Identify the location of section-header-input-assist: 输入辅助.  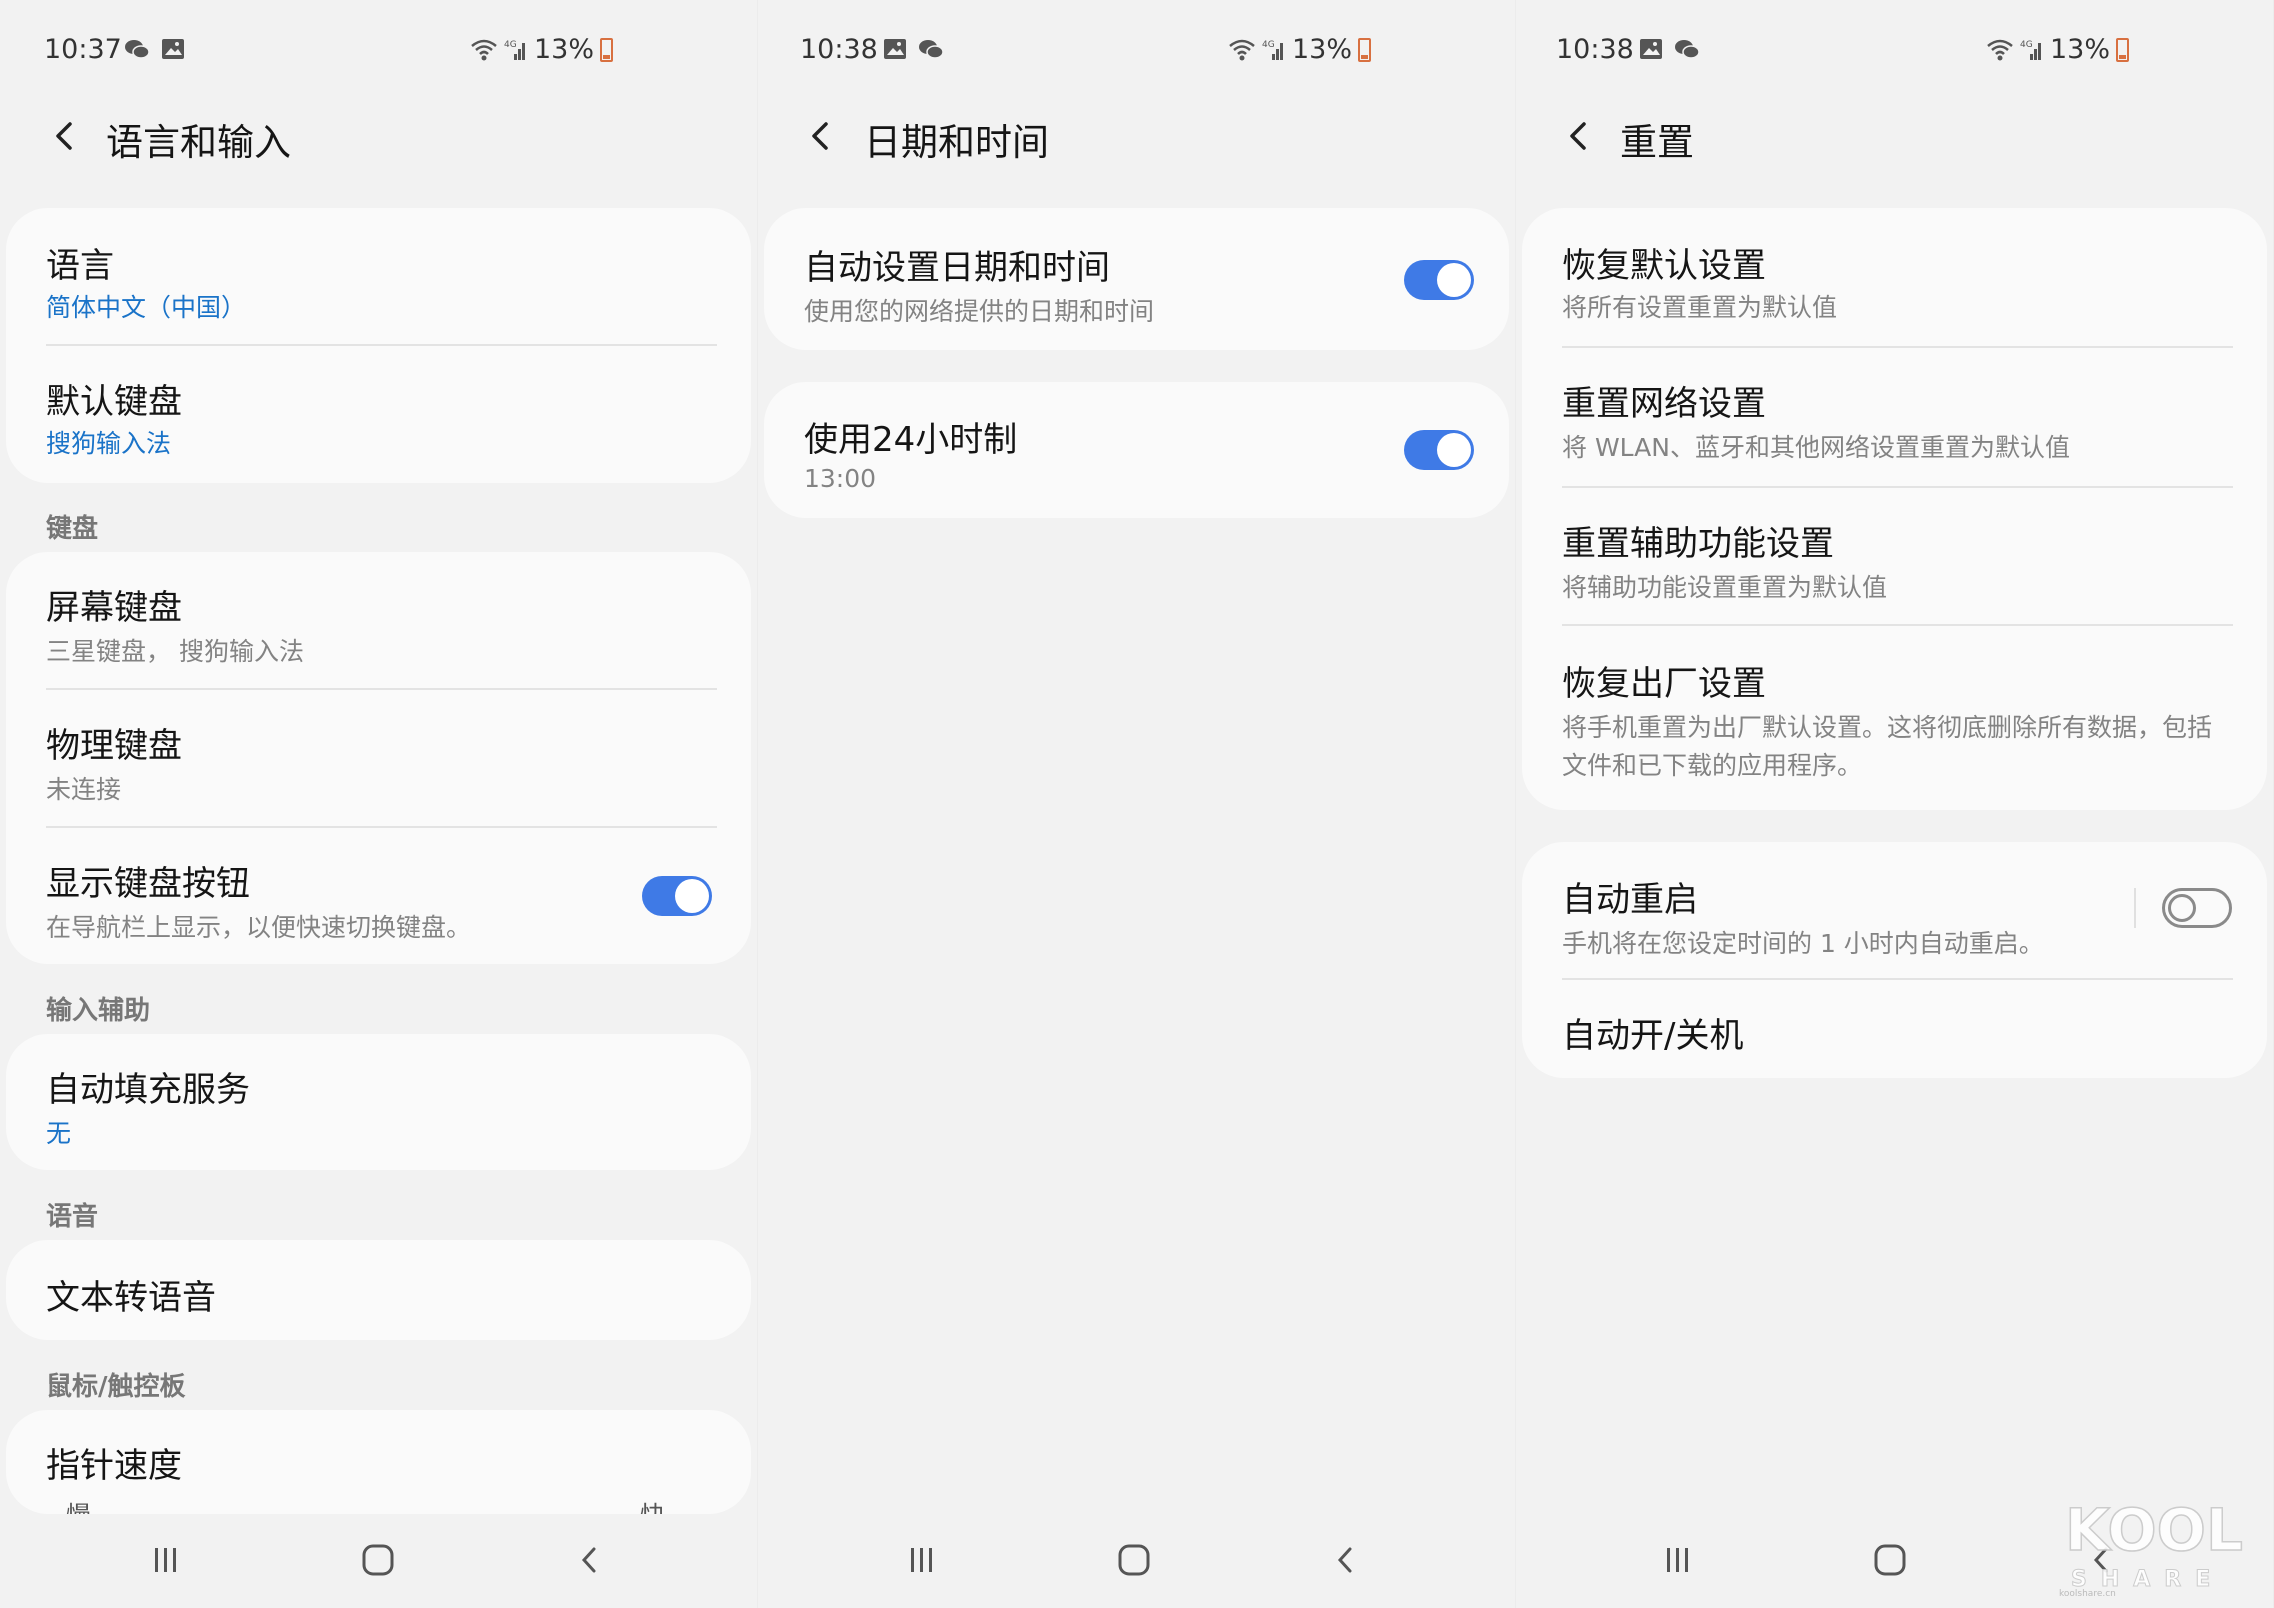
(98, 1011).